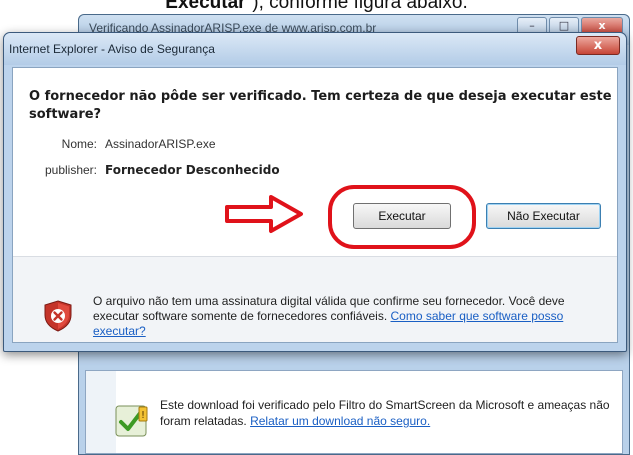 Image resolution: width=633 pixels, height=455 pixels. I want to click on name-value: AssinadorARISP.exe, so click(160, 144).